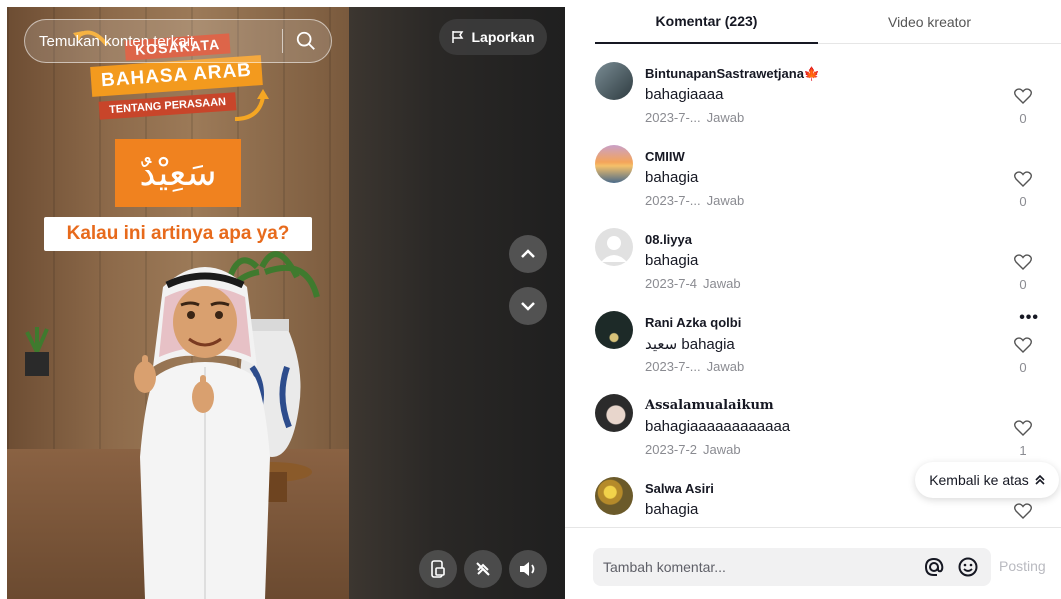  I want to click on comment-text: bahagiaaaaaaaaaaaa, so click(718, 426).